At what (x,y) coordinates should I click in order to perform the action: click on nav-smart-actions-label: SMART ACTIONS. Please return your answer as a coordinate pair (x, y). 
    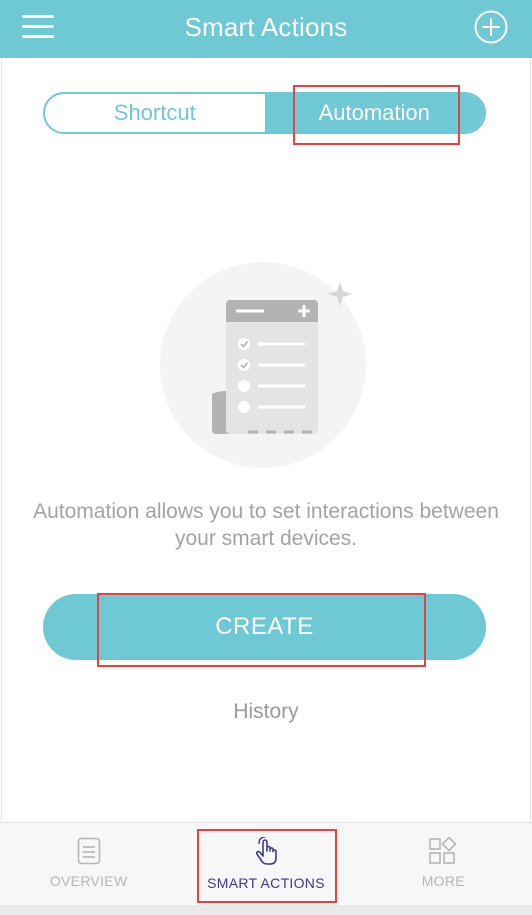
    Looking at the image, I should click on (266, 883).